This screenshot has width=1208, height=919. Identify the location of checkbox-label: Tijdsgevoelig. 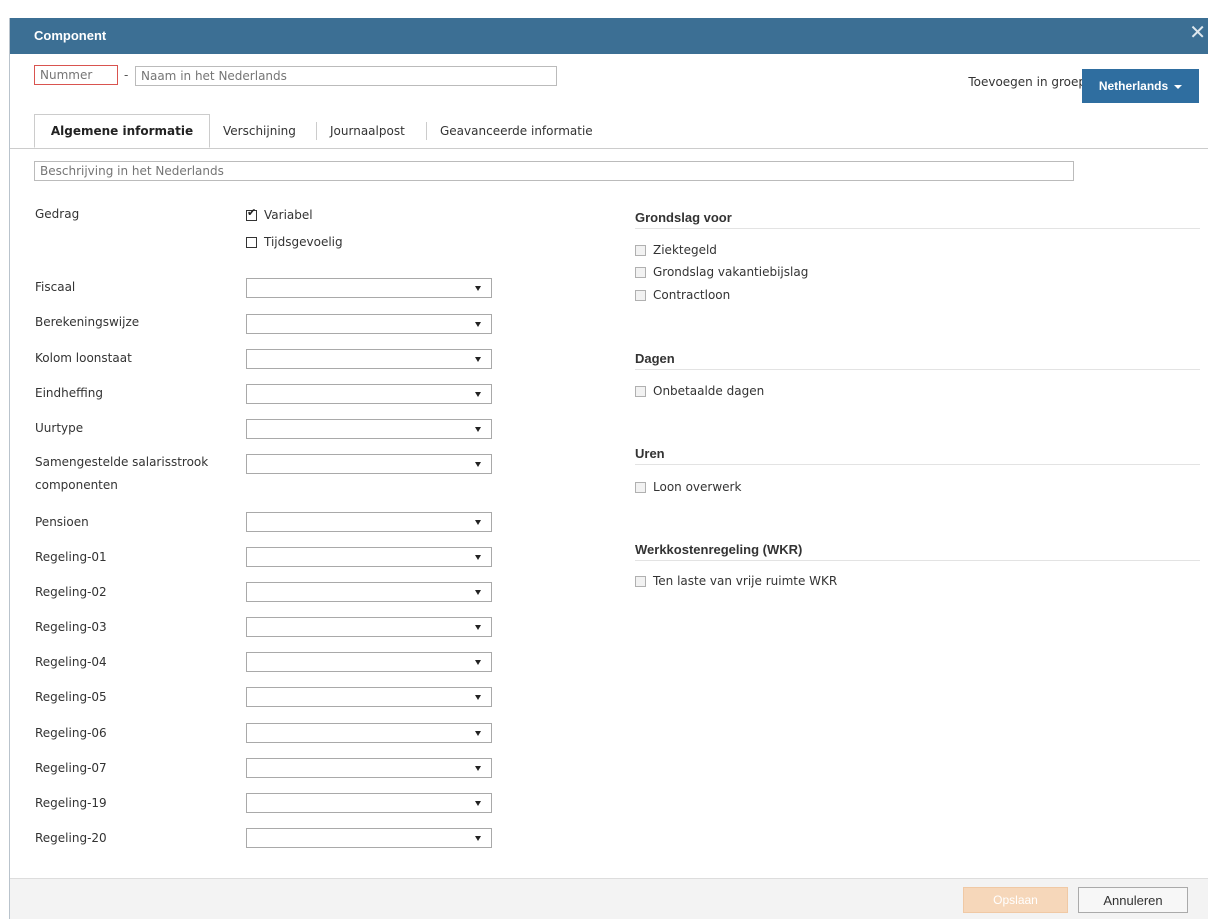
(303, 242).